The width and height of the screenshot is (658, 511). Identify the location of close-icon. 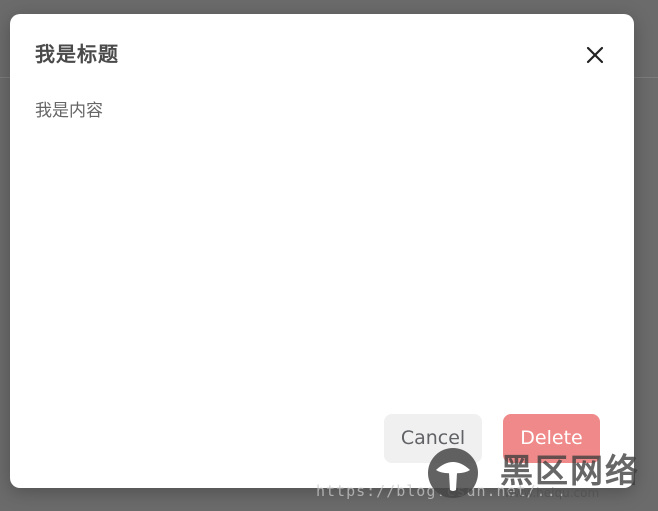
(595, 55).